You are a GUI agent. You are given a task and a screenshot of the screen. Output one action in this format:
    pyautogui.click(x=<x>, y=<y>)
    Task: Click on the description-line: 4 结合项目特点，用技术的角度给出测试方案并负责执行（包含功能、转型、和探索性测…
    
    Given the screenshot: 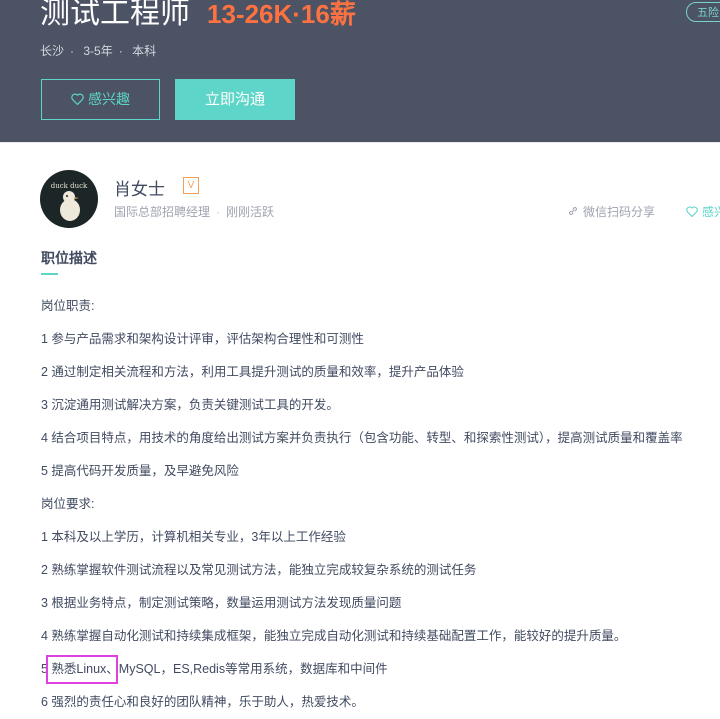 What is the action you would take?
    pyautogui.click(x=362, y=438)
    